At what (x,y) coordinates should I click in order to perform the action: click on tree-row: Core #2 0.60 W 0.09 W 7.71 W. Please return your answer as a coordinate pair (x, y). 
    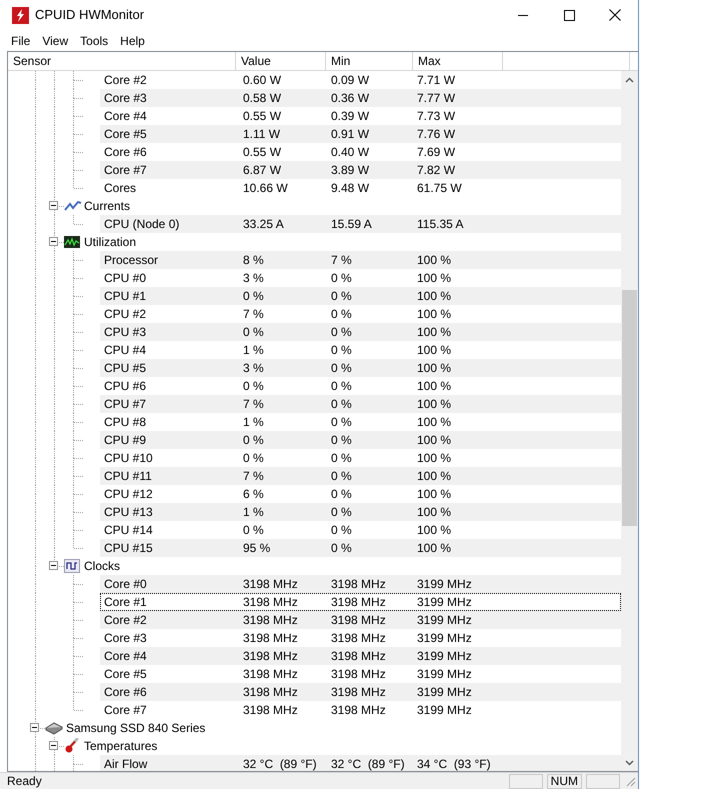
    Looking at the image, I should click on (360, 80).